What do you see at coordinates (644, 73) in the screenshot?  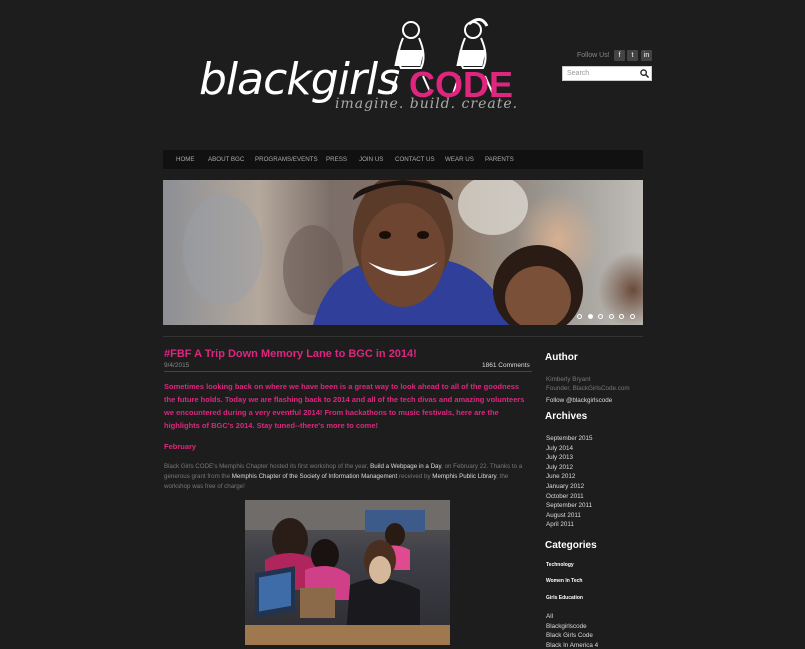 I see `search-icon` at bounding box center [644, 73].